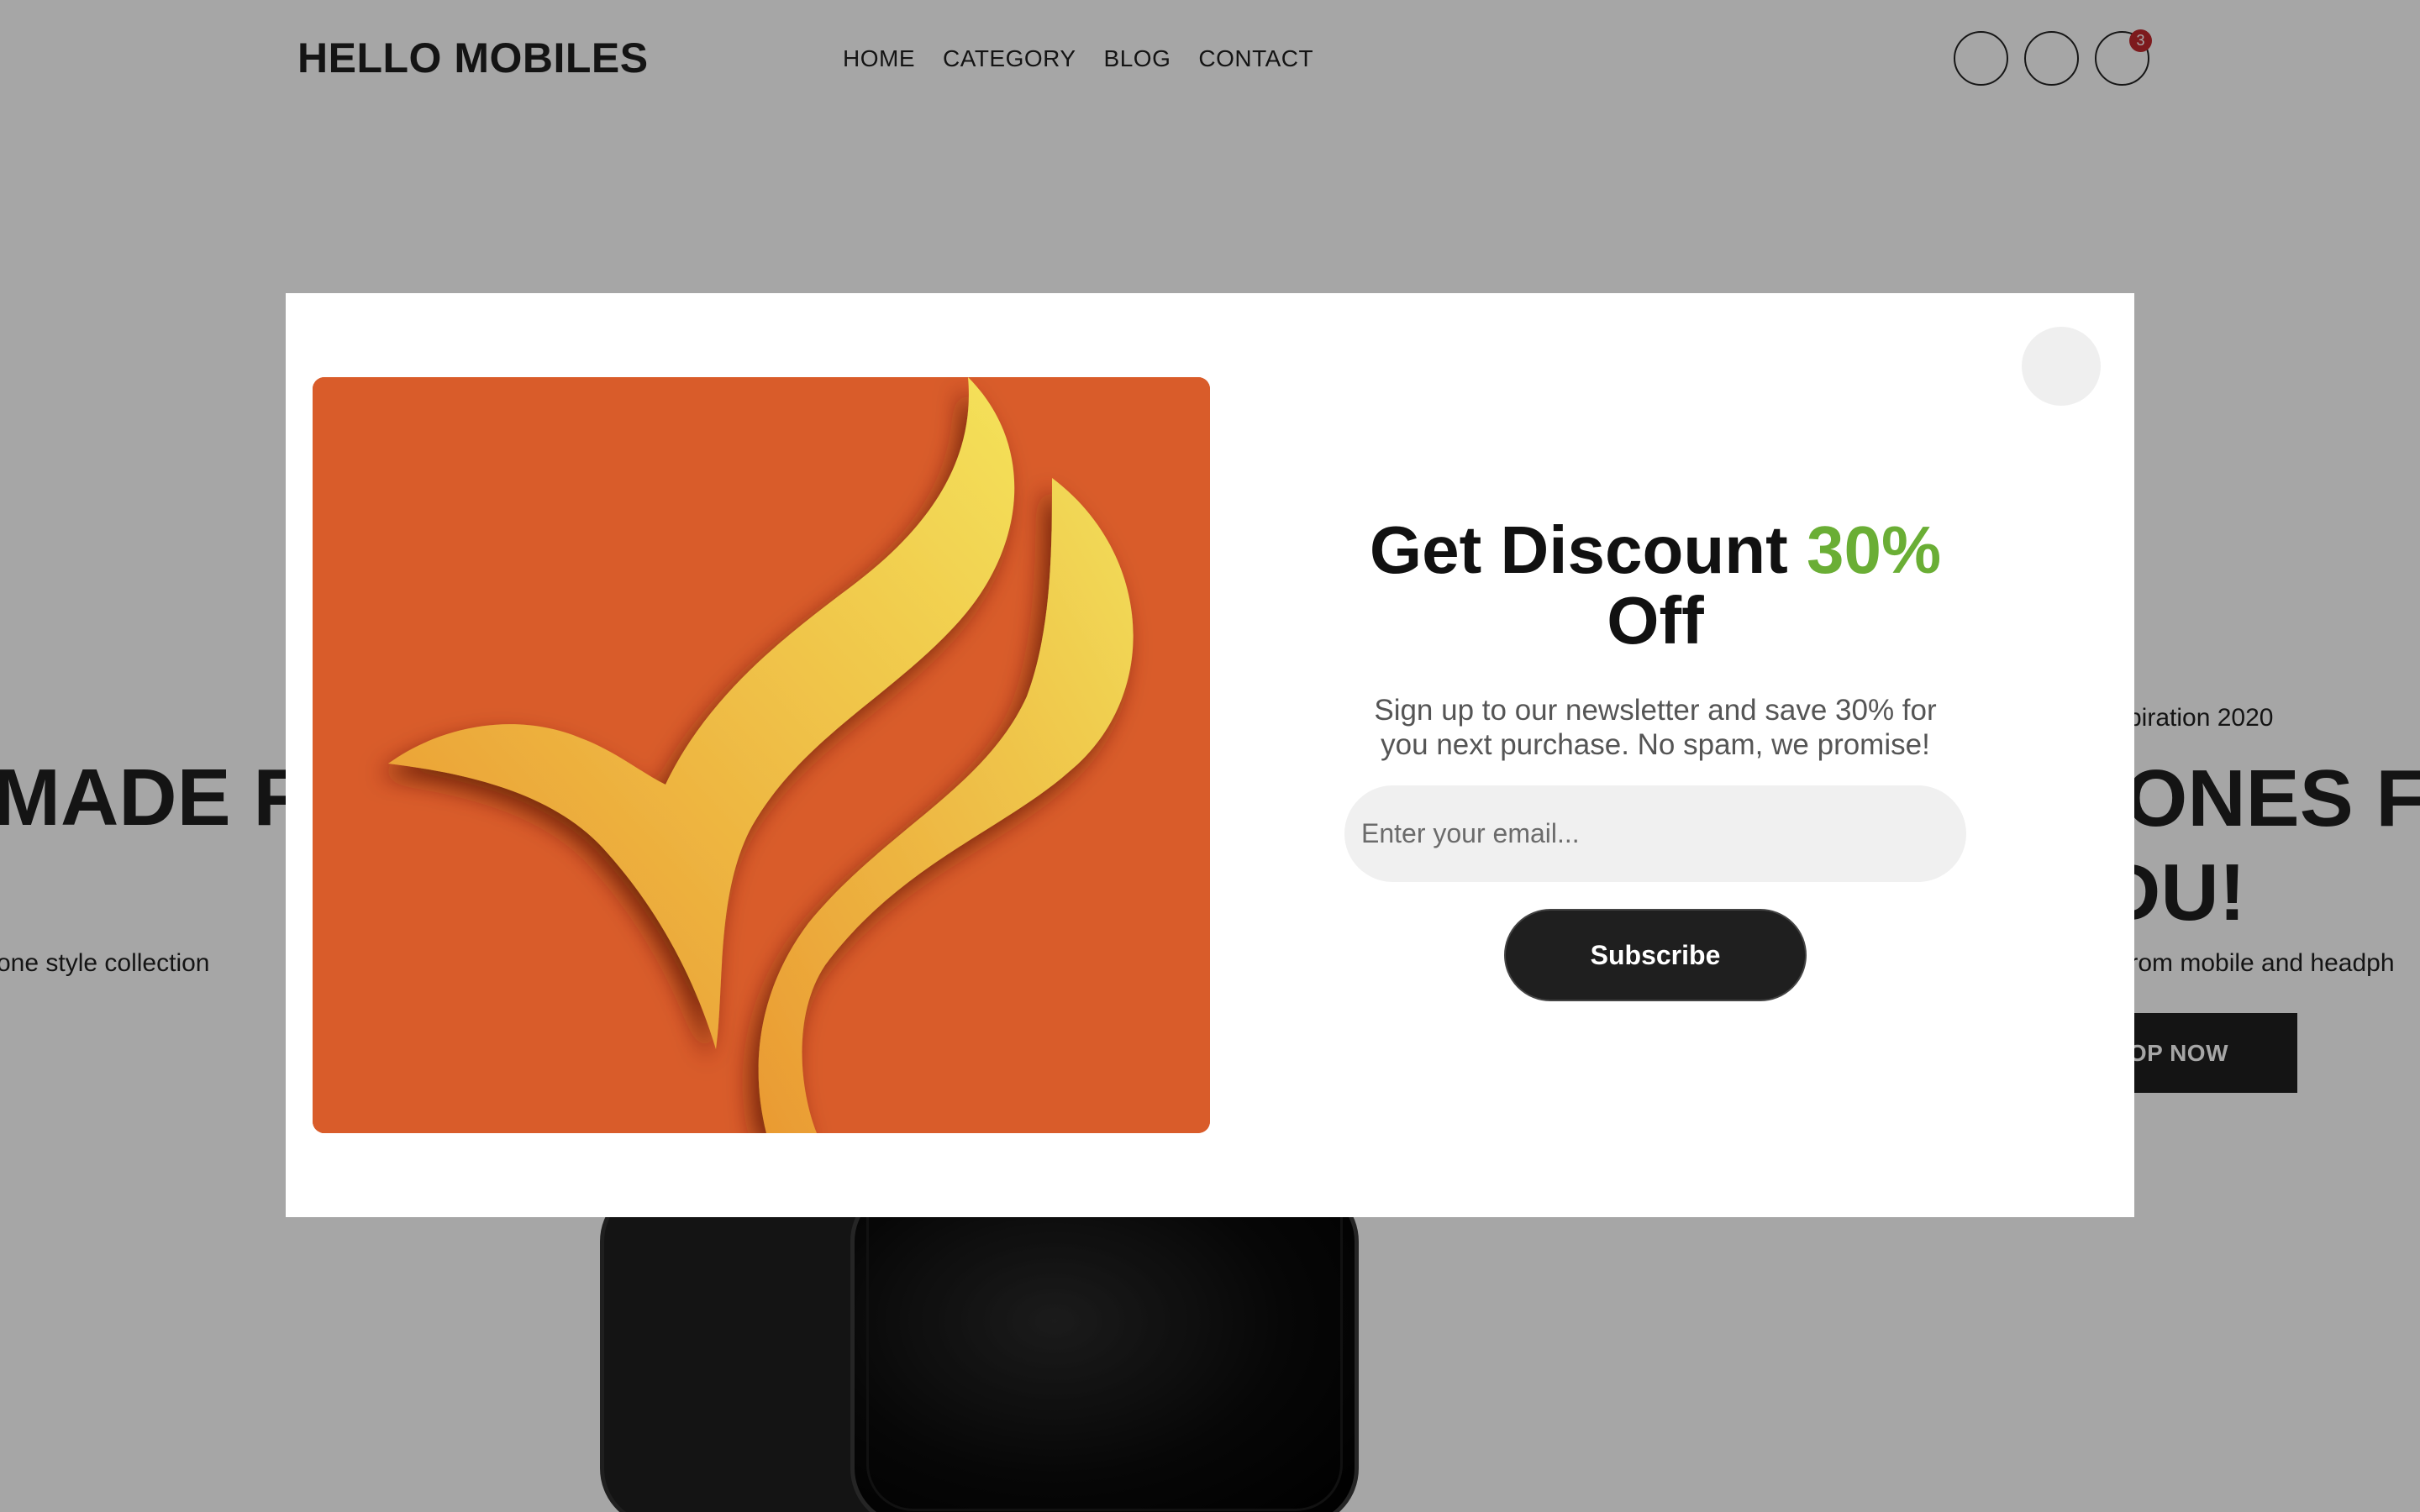 This screenshot has height=1512, width=2420. I want to click on email-field, so click(1655, 833).